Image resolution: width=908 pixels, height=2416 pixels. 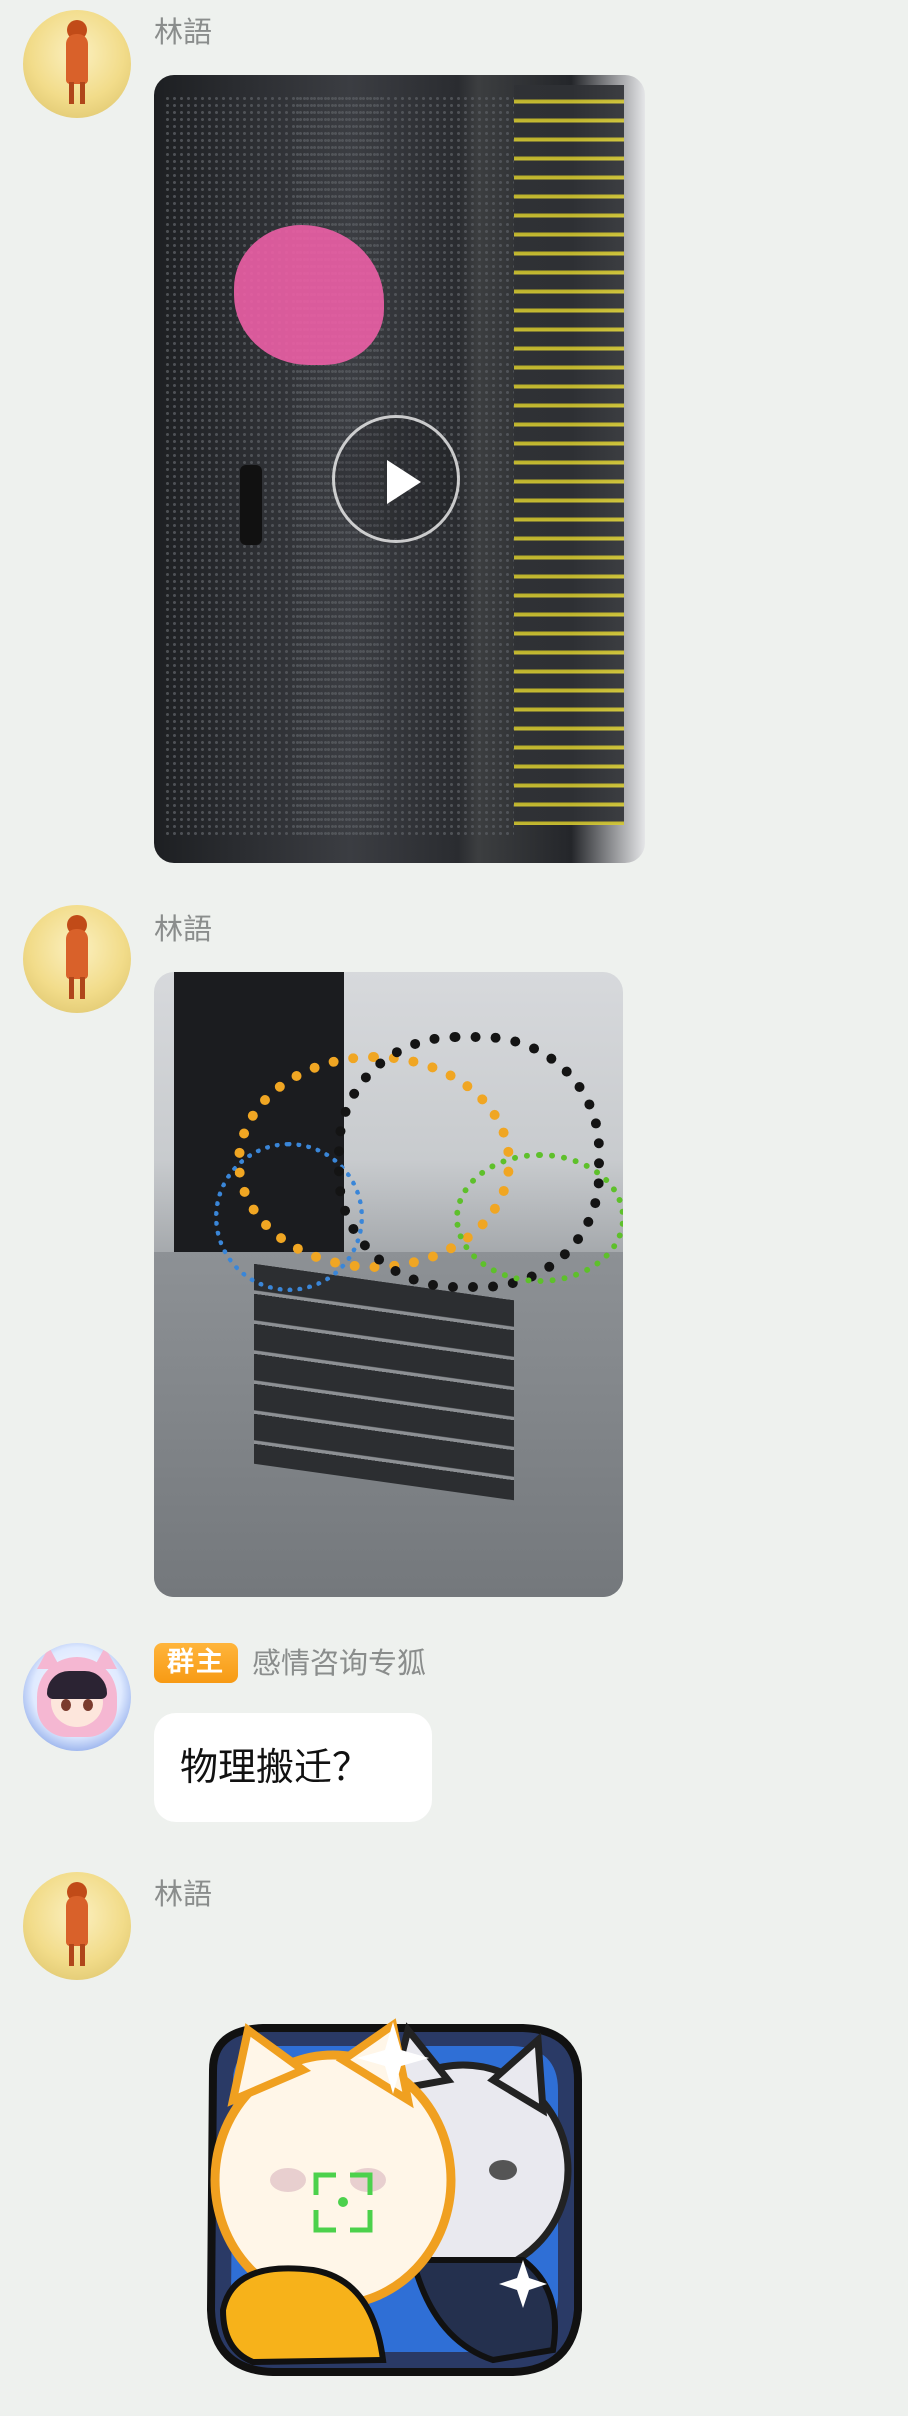 What do you see at coordinates (384, 1382) in the screenshot?
I see `server-stack` at bounding box center [384, 1382].